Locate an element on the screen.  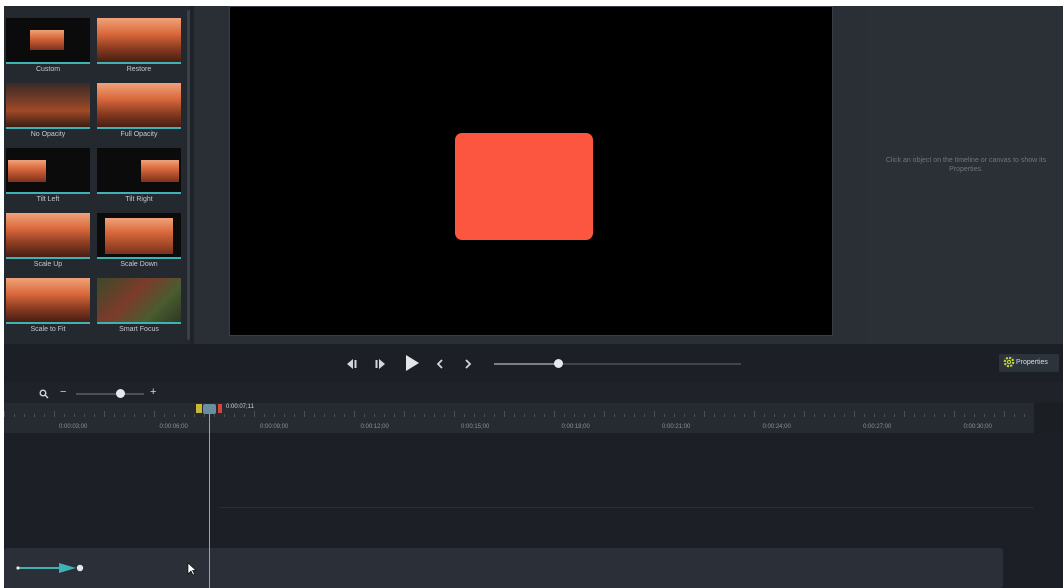
properties-panel is located at coordinates (964, 175).